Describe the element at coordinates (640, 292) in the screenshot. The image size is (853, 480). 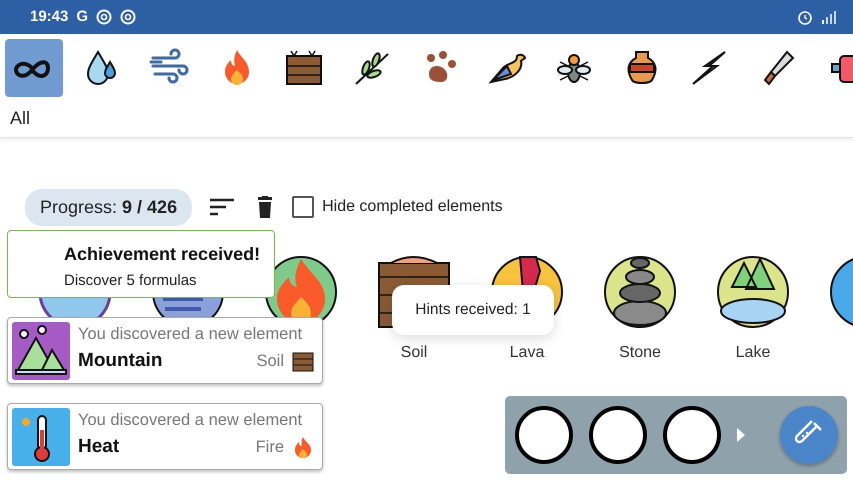
I see `stones-icon` at that location.